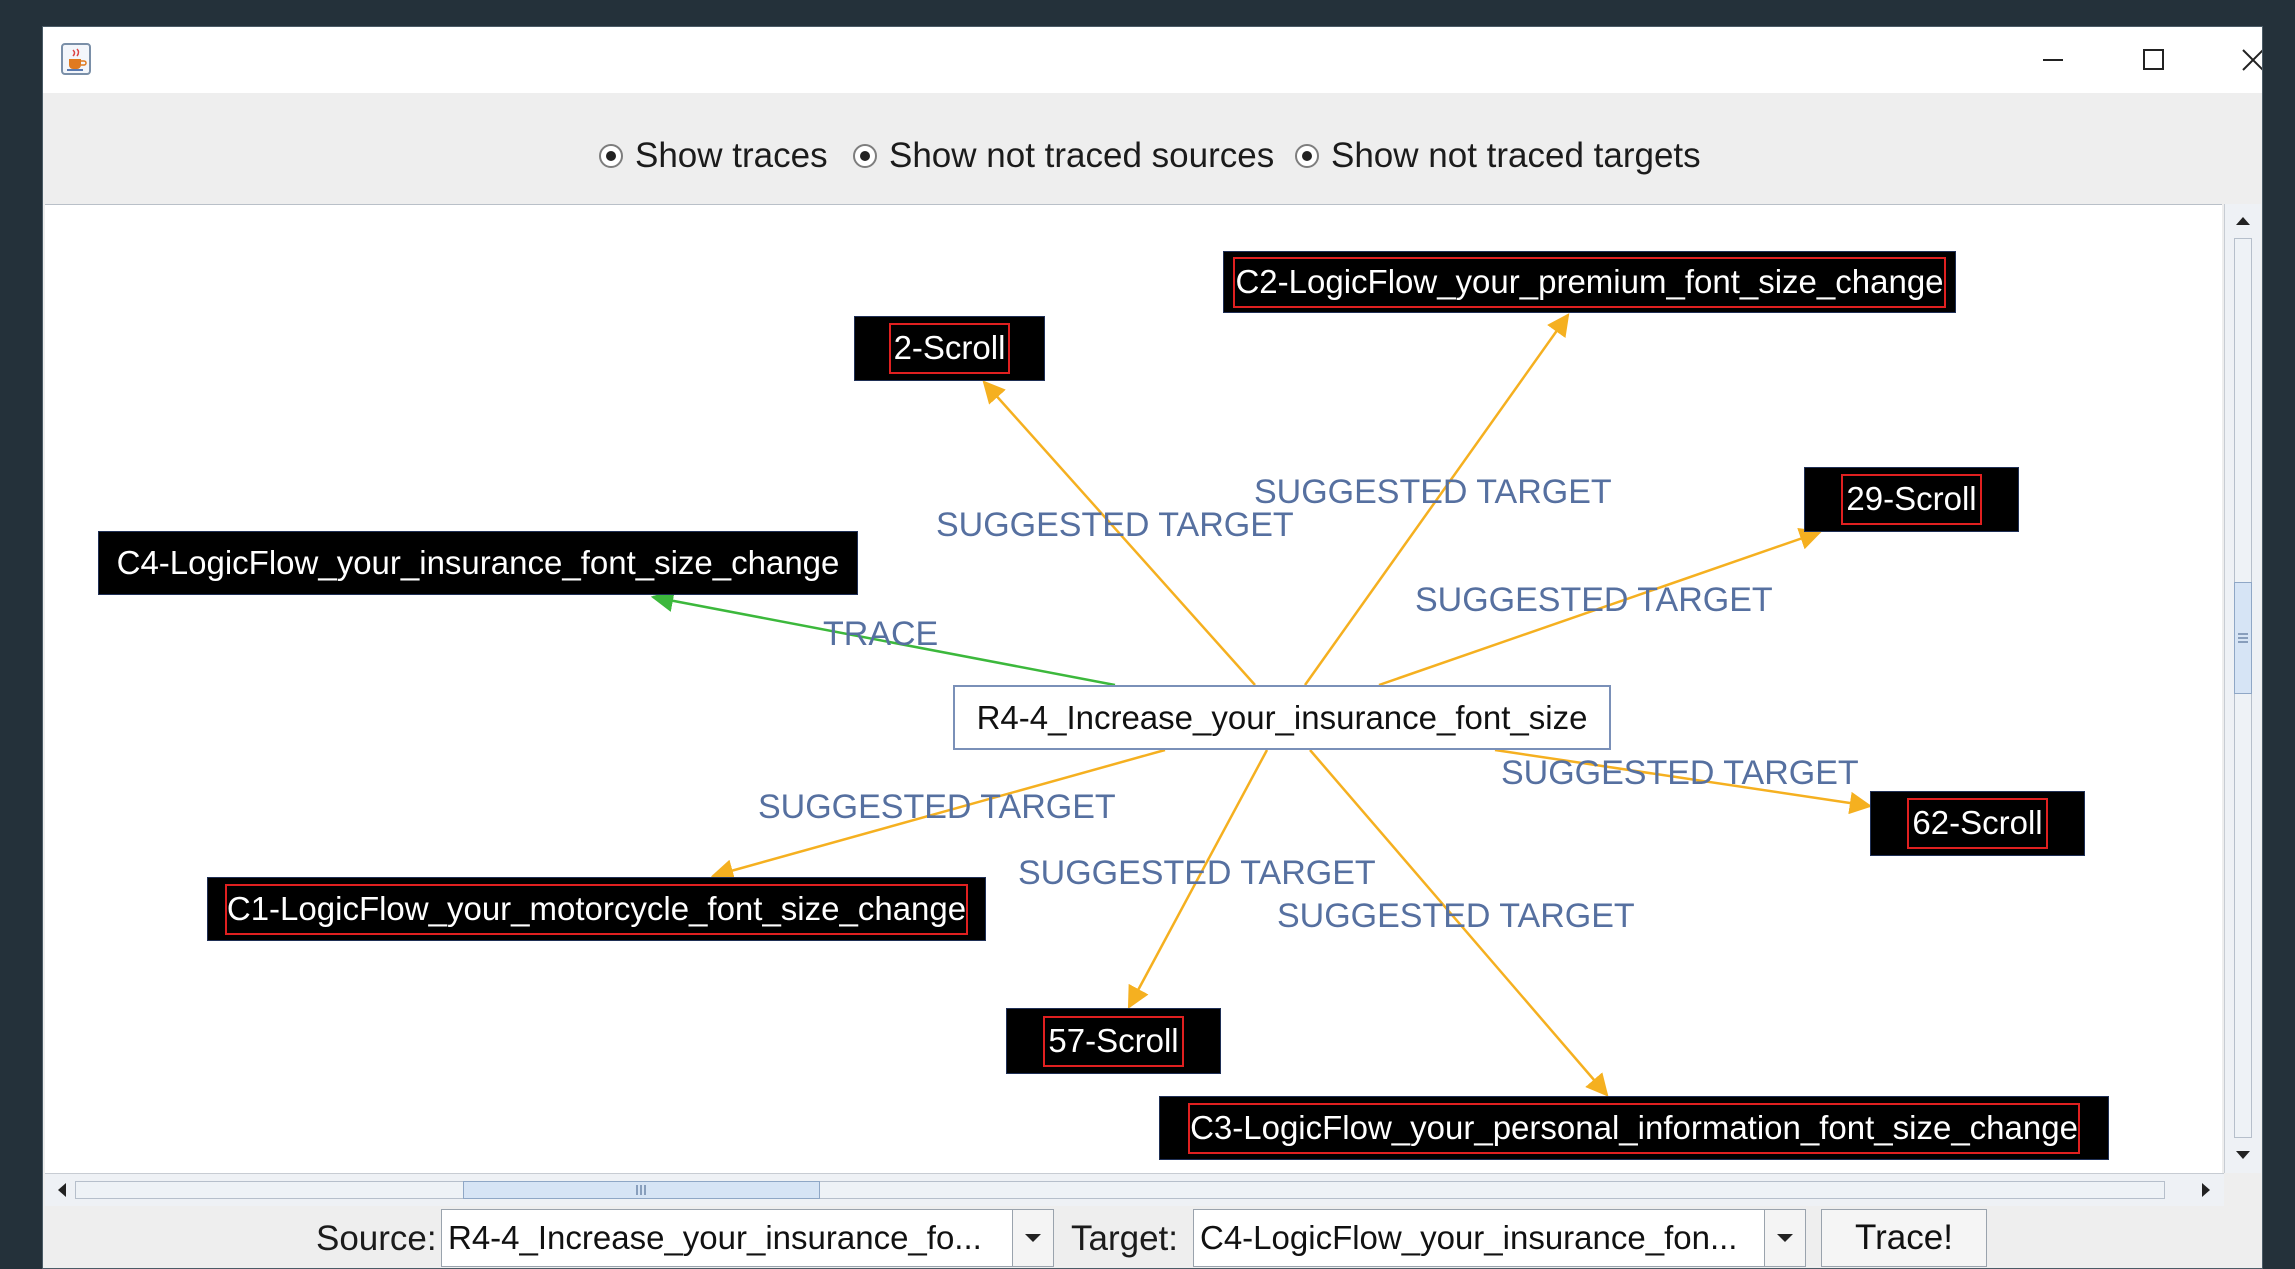 Image resolution: width=2295 pixels, height=1269 pixels. I want to click on vertical-scrollbar, so click(2242, 688).